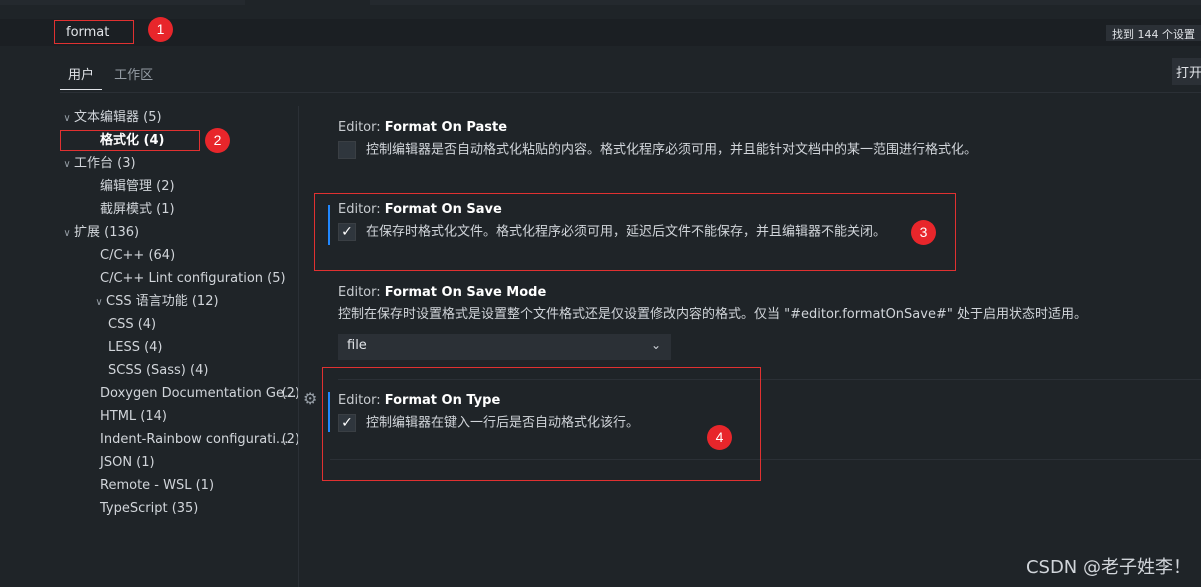 The image size is (1201, 587). What do you see at coordinates (135, 347) in the screenshot?
I see `toc-item-label: LESS (4)` at bounding box center [135, 347].